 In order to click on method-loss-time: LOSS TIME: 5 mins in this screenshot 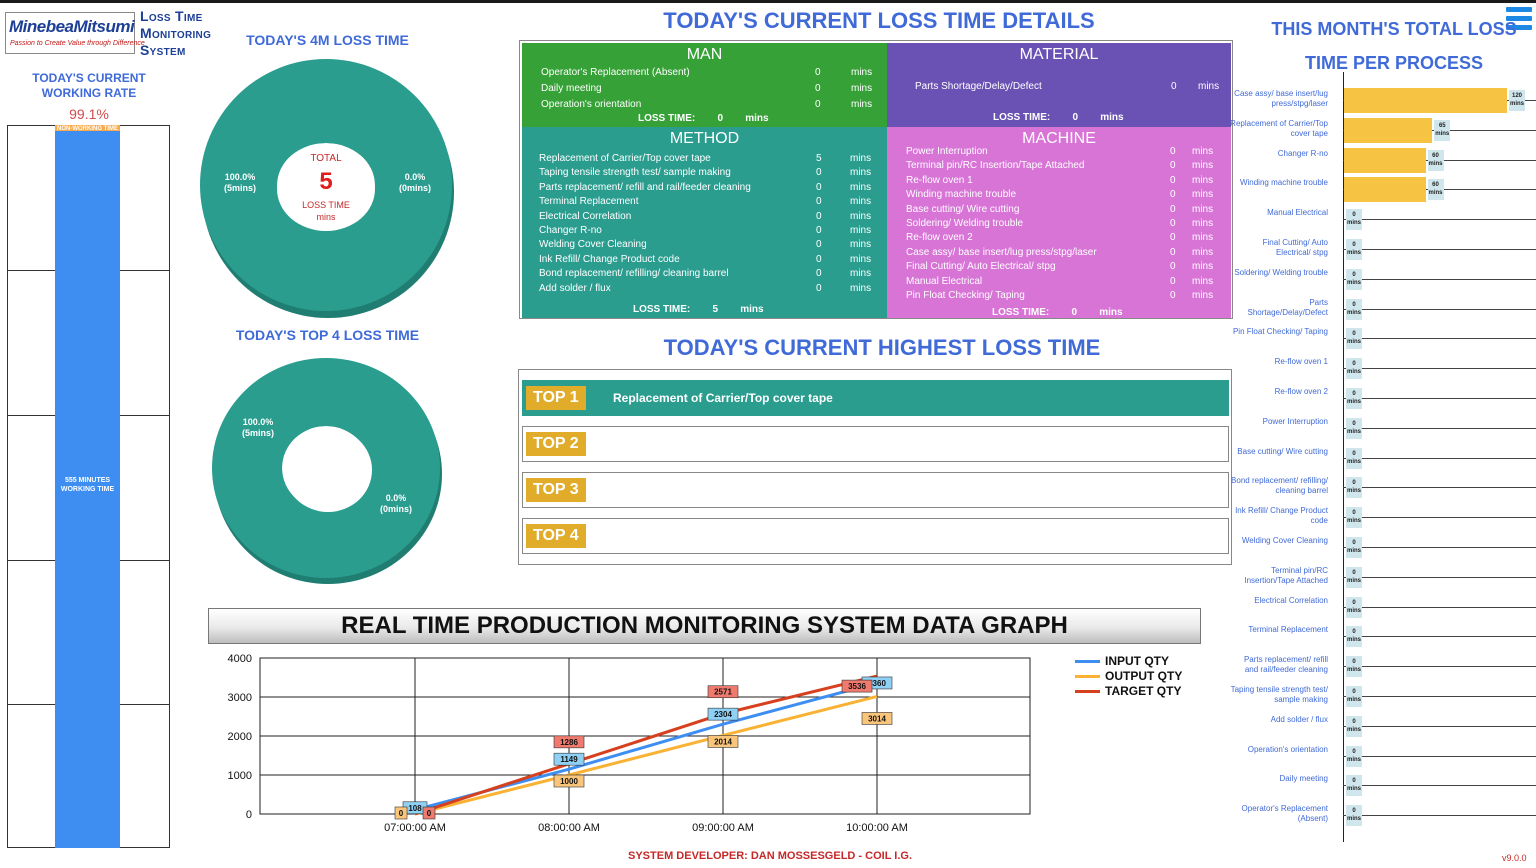, I will do `click(698, 309)`.